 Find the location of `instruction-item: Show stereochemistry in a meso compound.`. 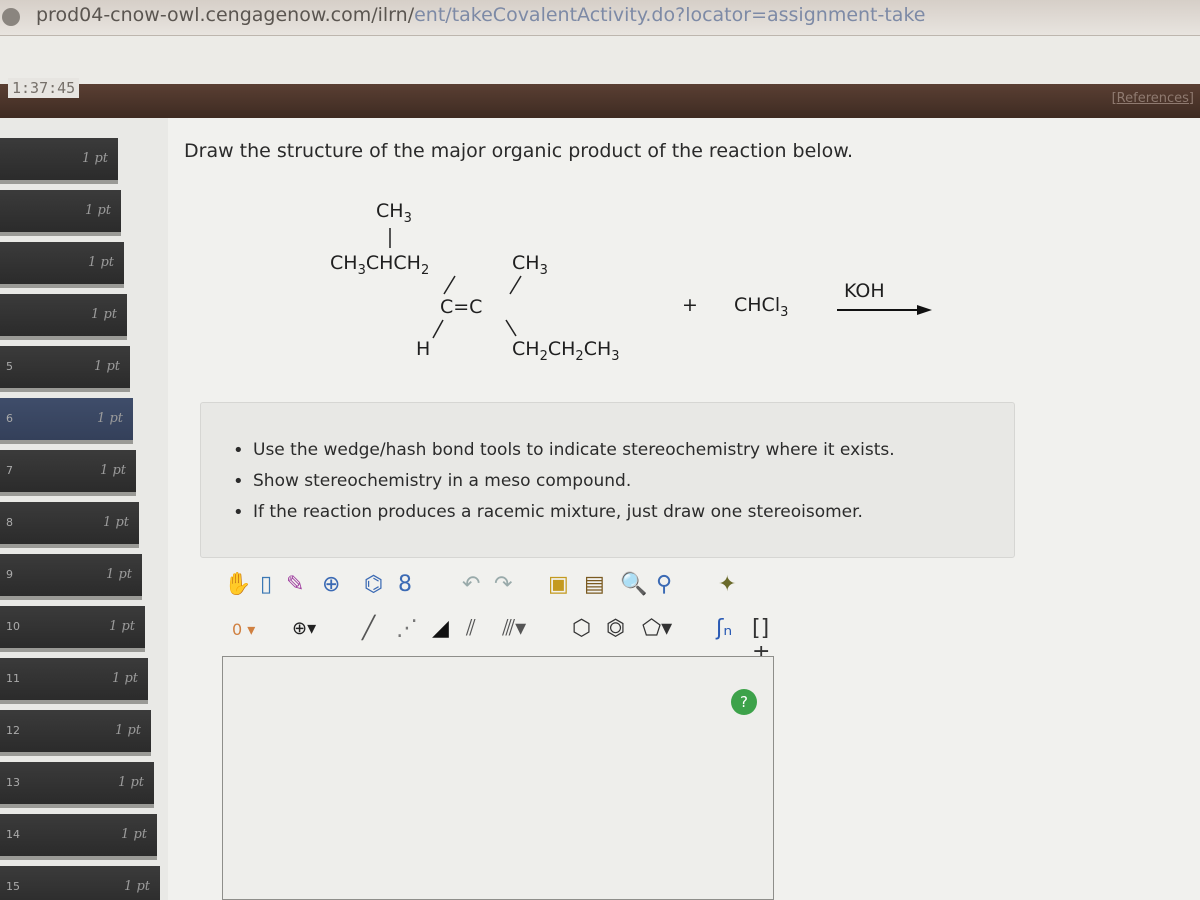

instruction-item: Show stereochemistry in a meso compound. is located at coordinates (564, 481).